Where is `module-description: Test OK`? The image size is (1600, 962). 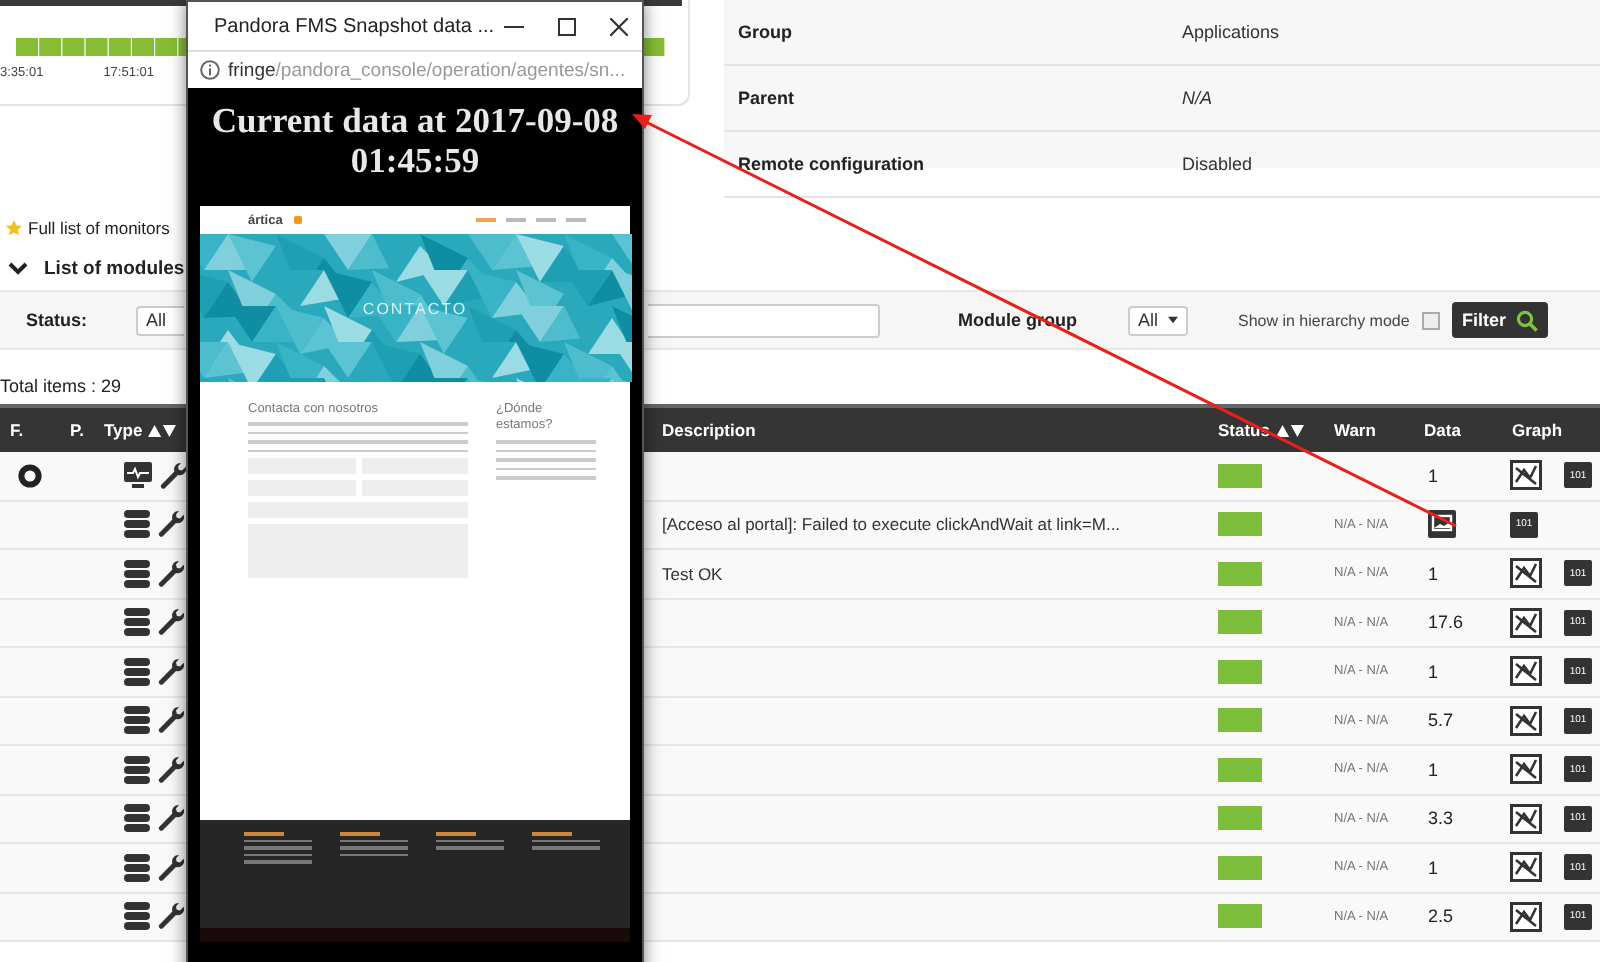 module-description: Test OK is located at coordinates (692, 573).